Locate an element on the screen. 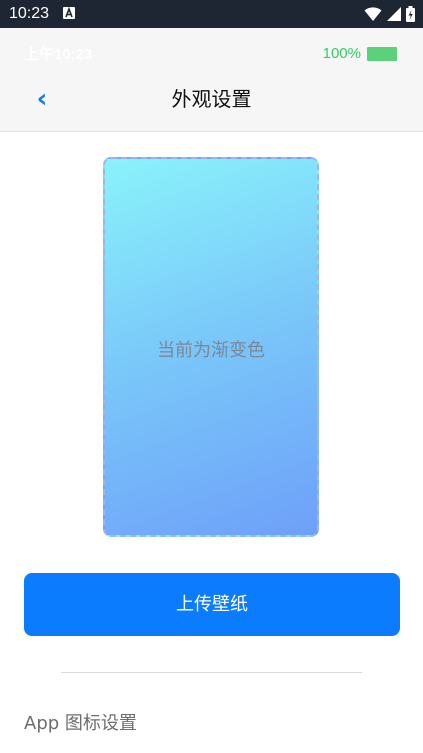 The width and height of the screenshot is (423, 753). system-status-bar: 10:23 is located at coordinates (211, 14).